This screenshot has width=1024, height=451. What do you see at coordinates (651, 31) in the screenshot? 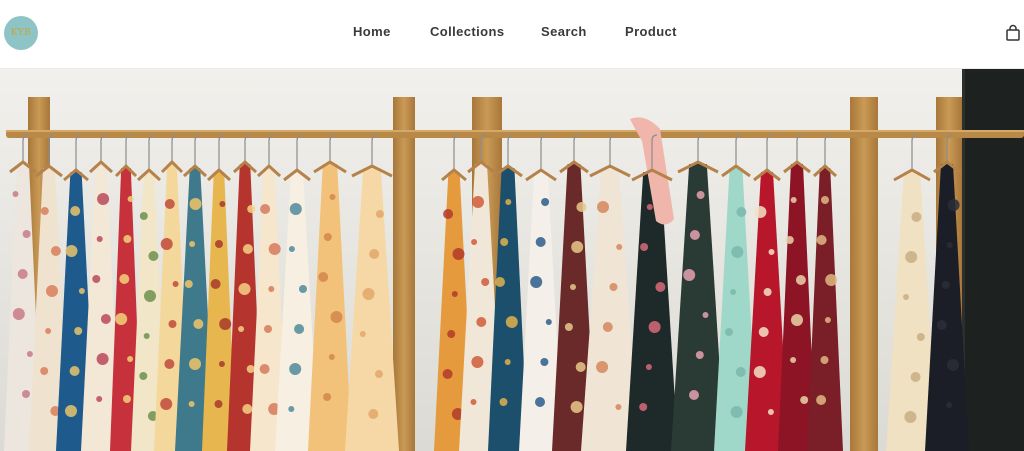
I see `nav-product-link: Product` at bounding box center [651, 31].